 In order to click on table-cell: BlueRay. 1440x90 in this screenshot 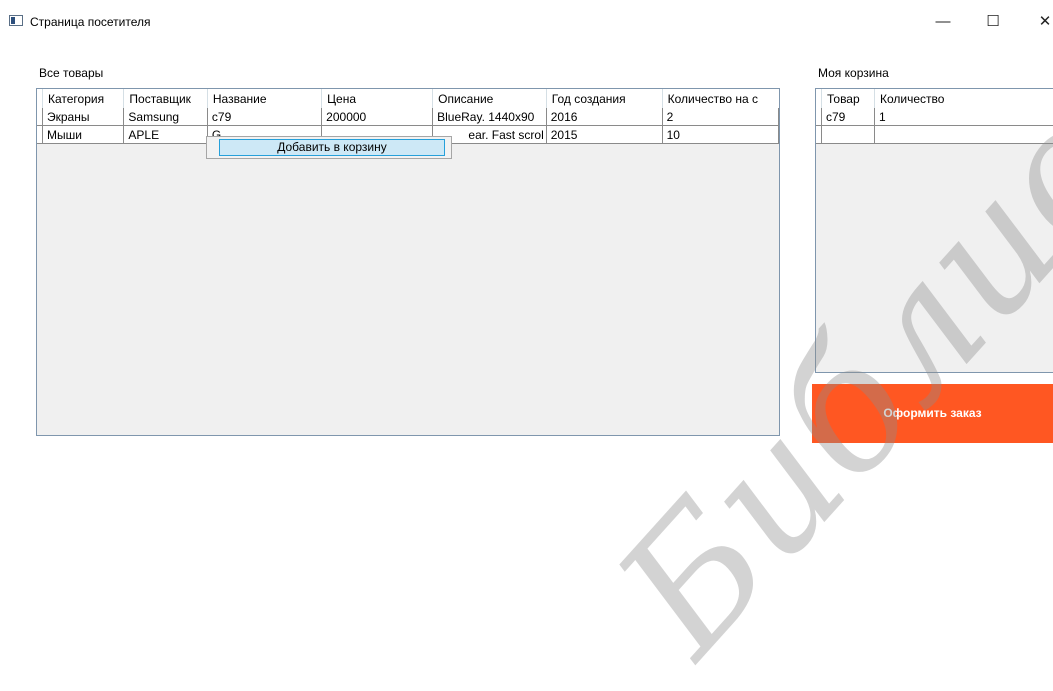, I will do `click(489, 117)`.